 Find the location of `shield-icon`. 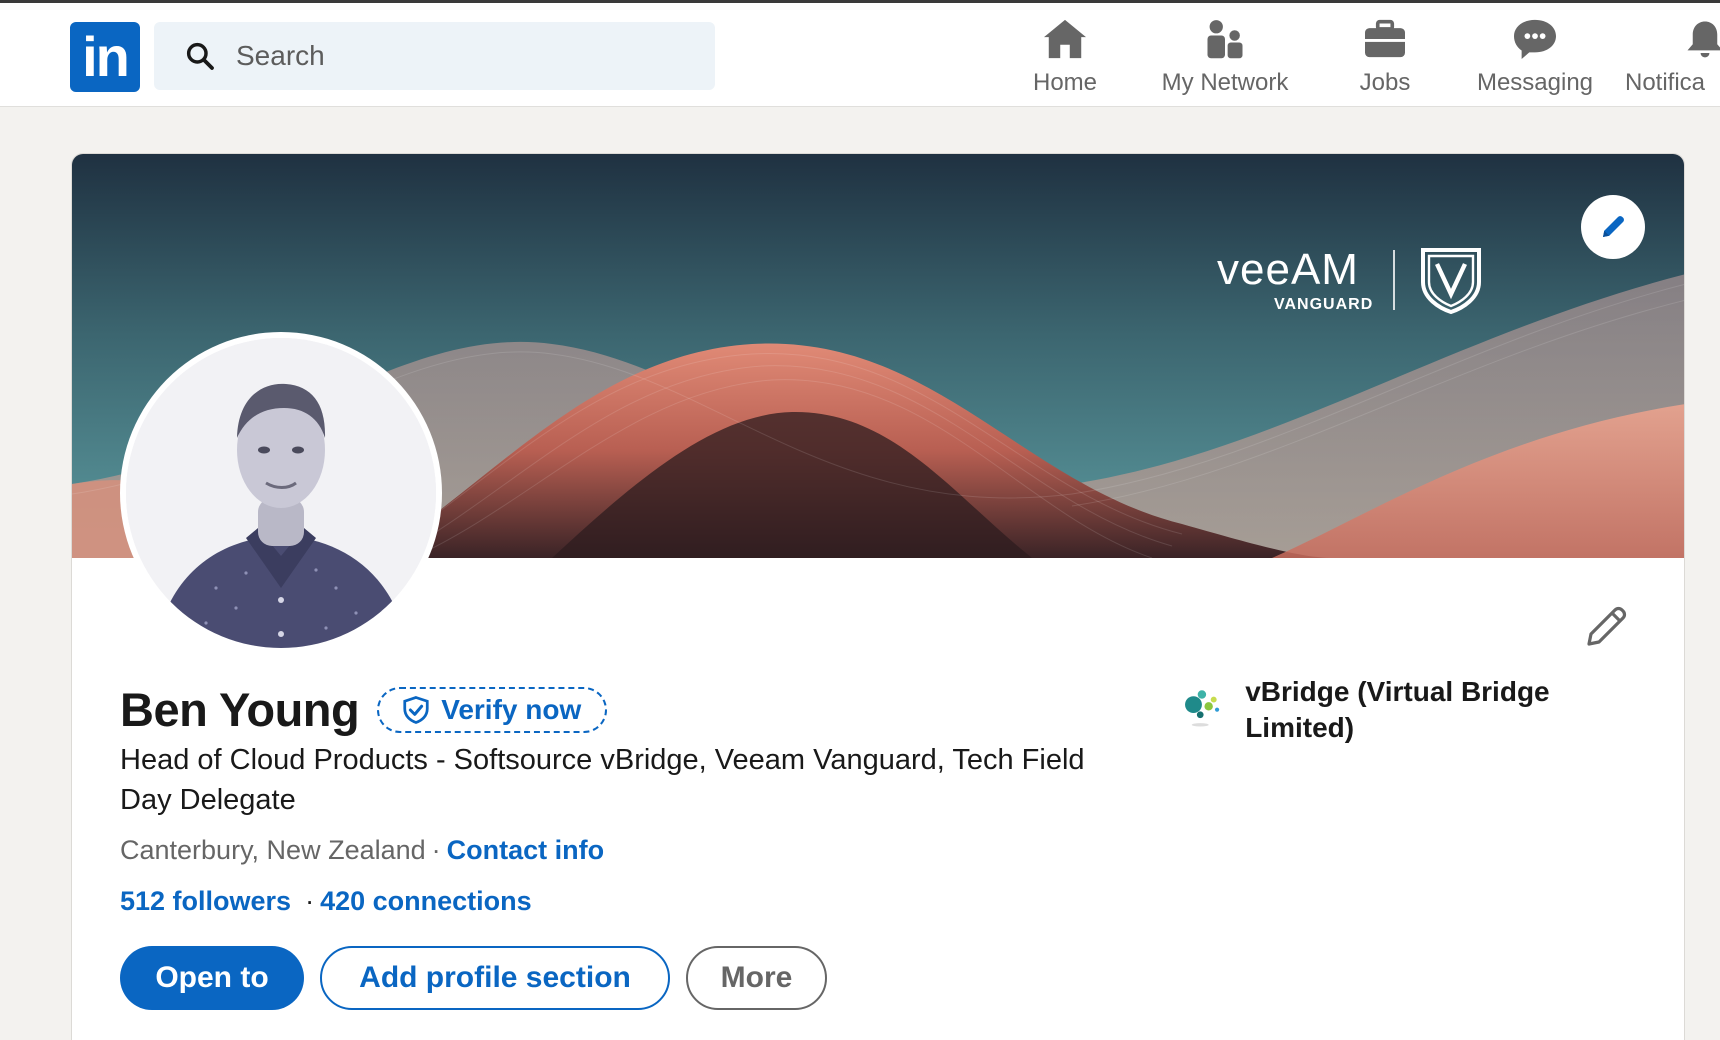

shield-icon is located at coordinates (1451, 281).